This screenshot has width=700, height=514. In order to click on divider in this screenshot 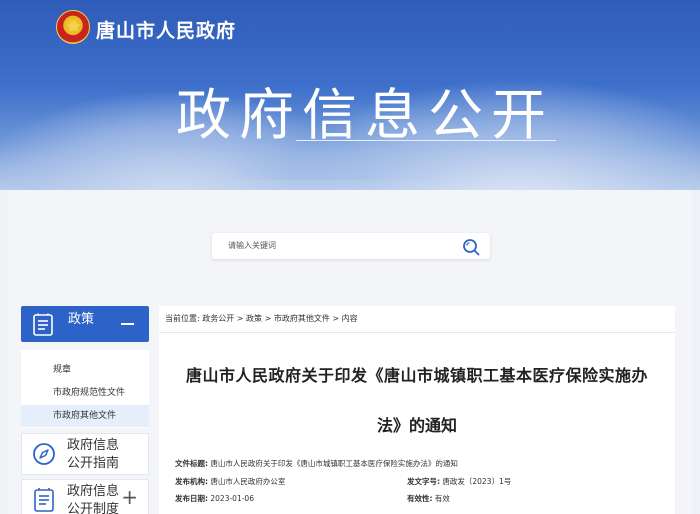, I will do `click(417, 332)`.